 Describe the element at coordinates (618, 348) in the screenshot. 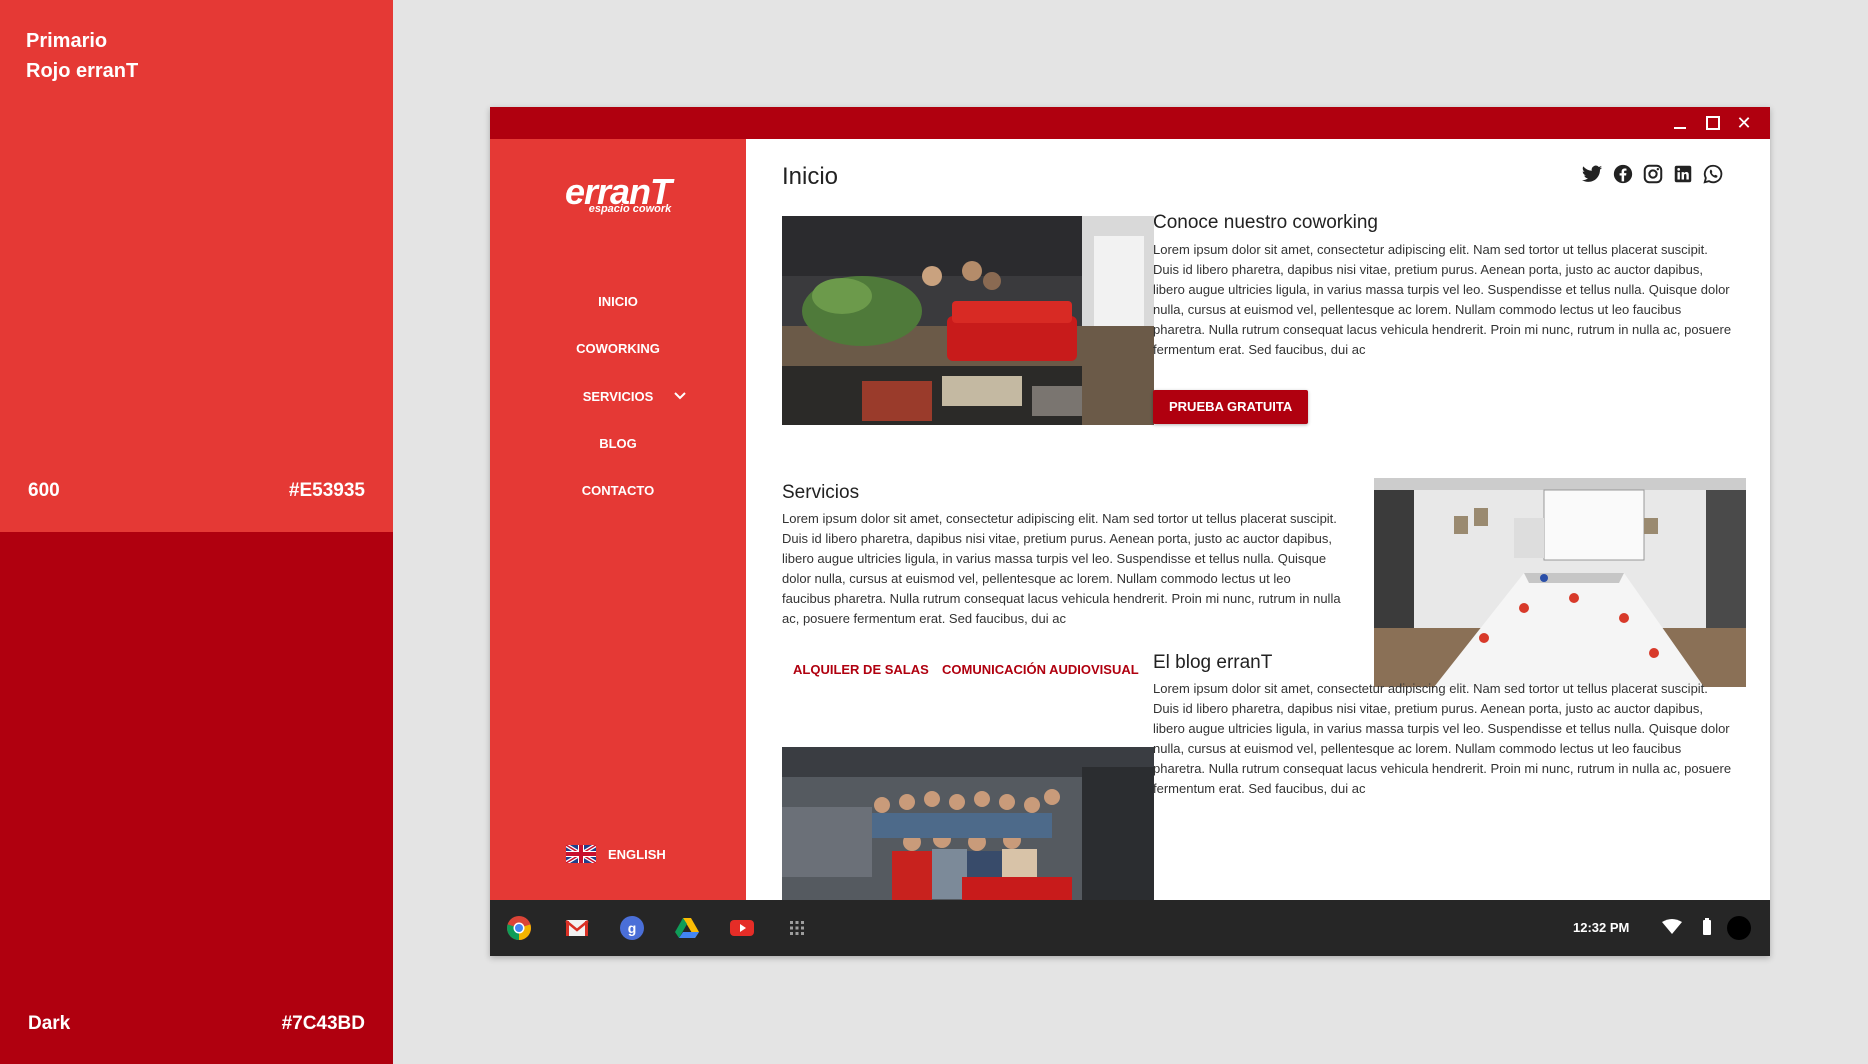

I see `nav-item-coworking: COWORKING` at that location.